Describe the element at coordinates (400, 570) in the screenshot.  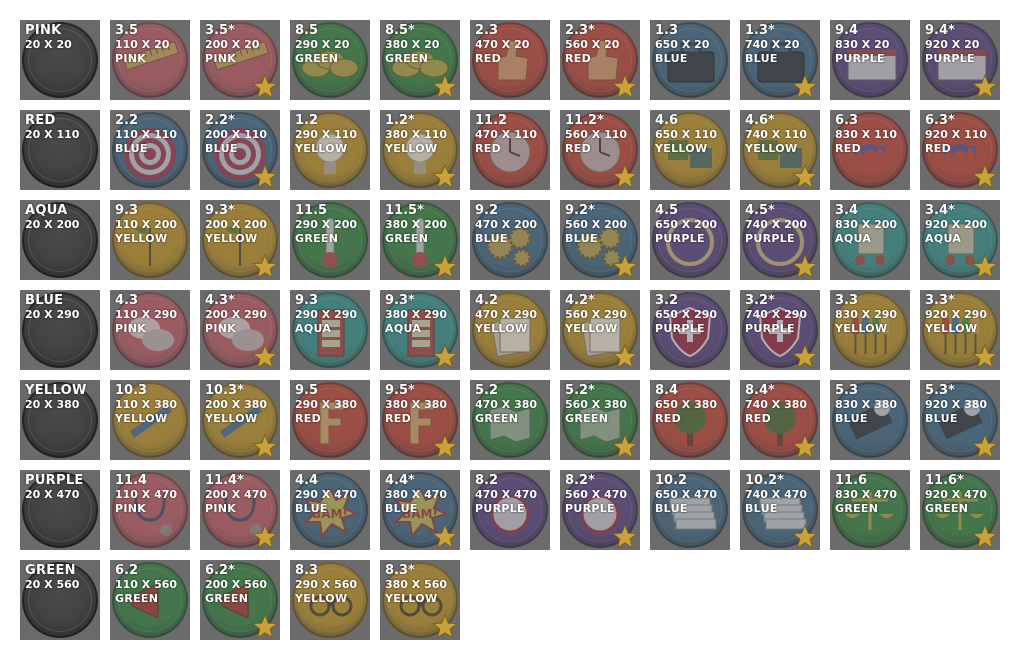
I see `badge-code: 8.3*` at that location.